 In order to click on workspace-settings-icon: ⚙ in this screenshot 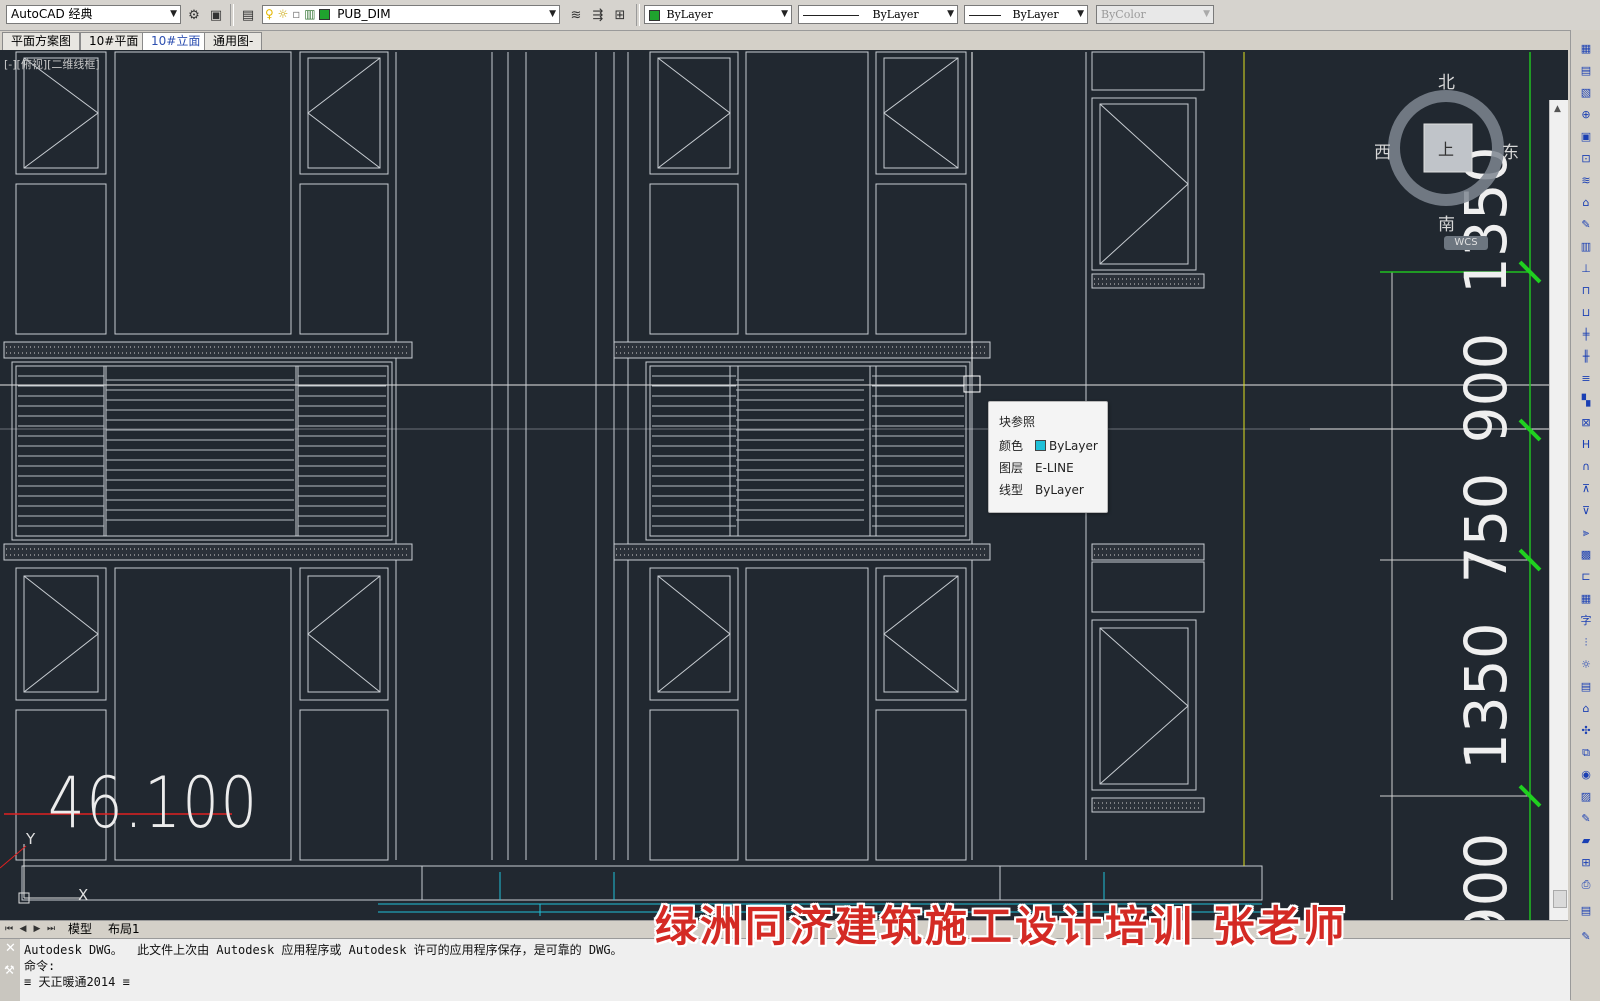, I will do `click(194, 15)`.